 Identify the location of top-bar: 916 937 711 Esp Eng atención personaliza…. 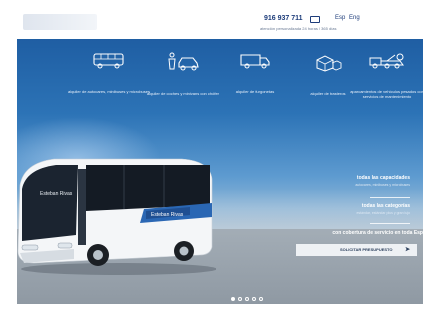
(220, 23).